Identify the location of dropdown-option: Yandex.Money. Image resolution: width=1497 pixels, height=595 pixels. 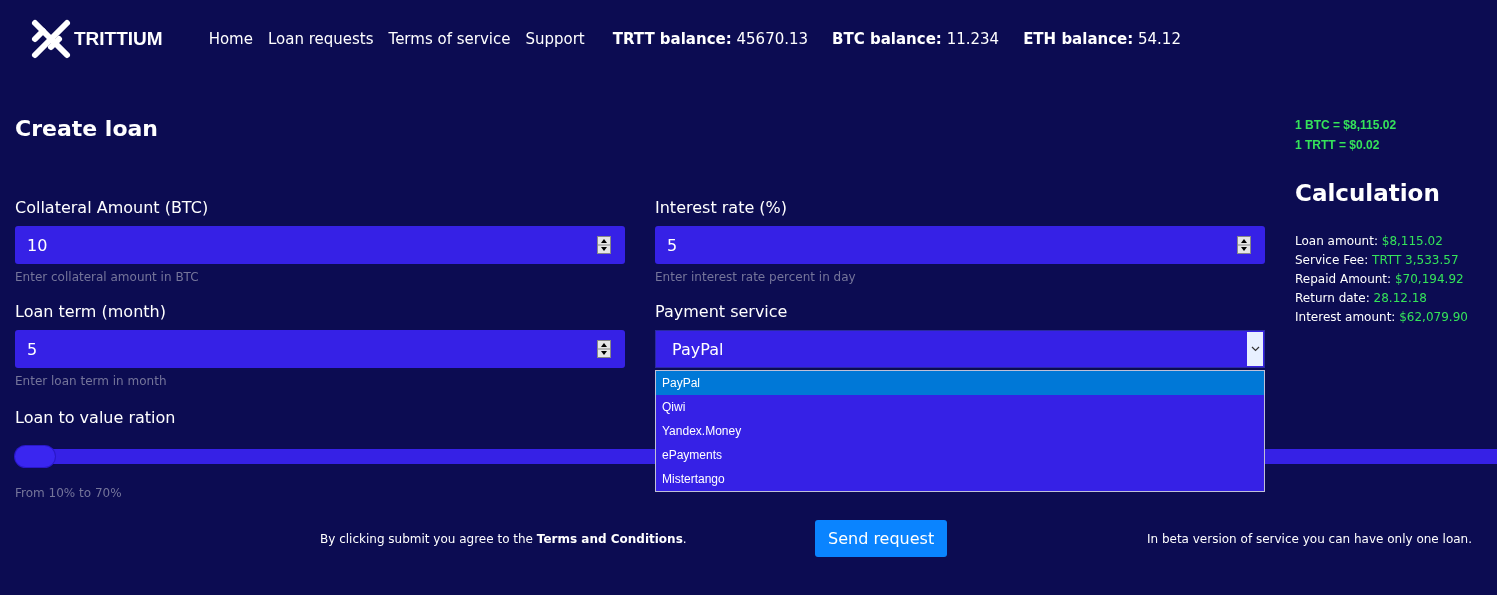
(960, 431).